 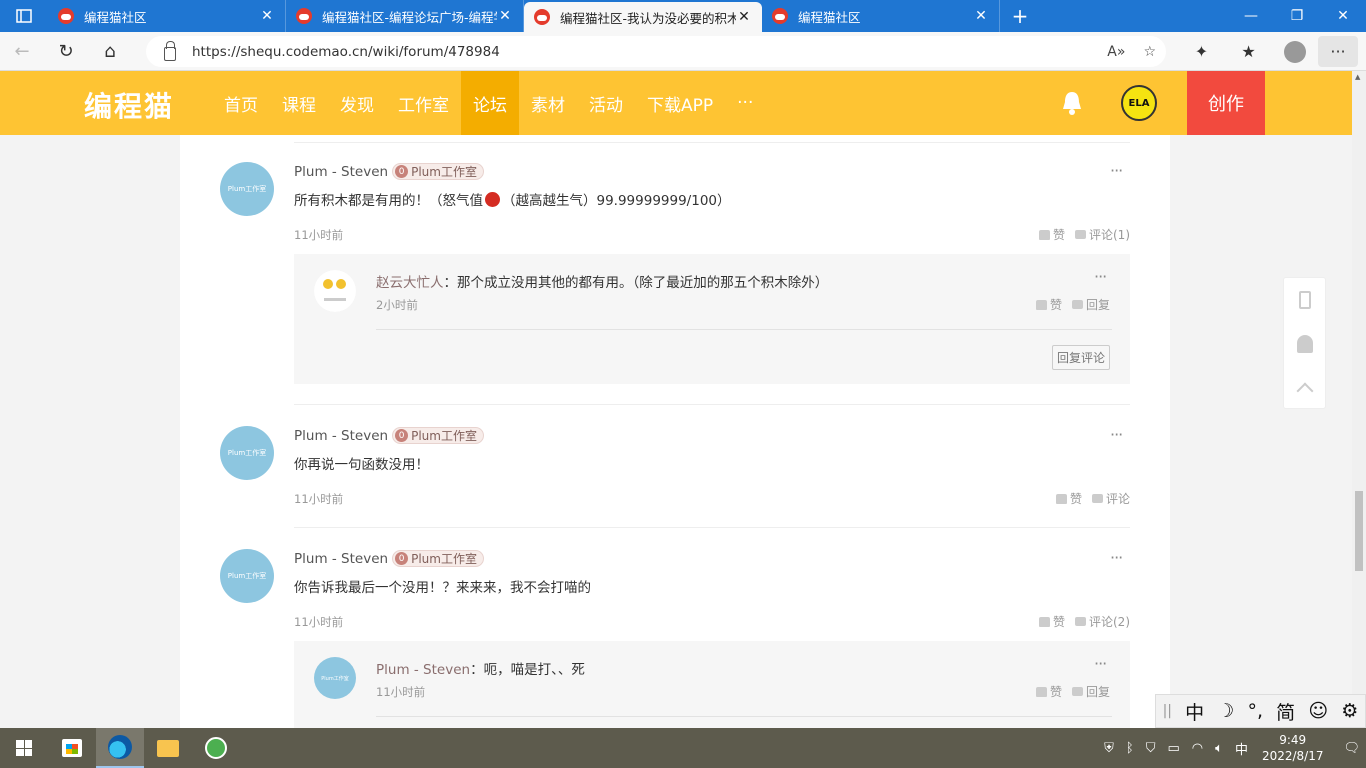 I want to click on power-icon: ▭, so click(x=1173, y=748).